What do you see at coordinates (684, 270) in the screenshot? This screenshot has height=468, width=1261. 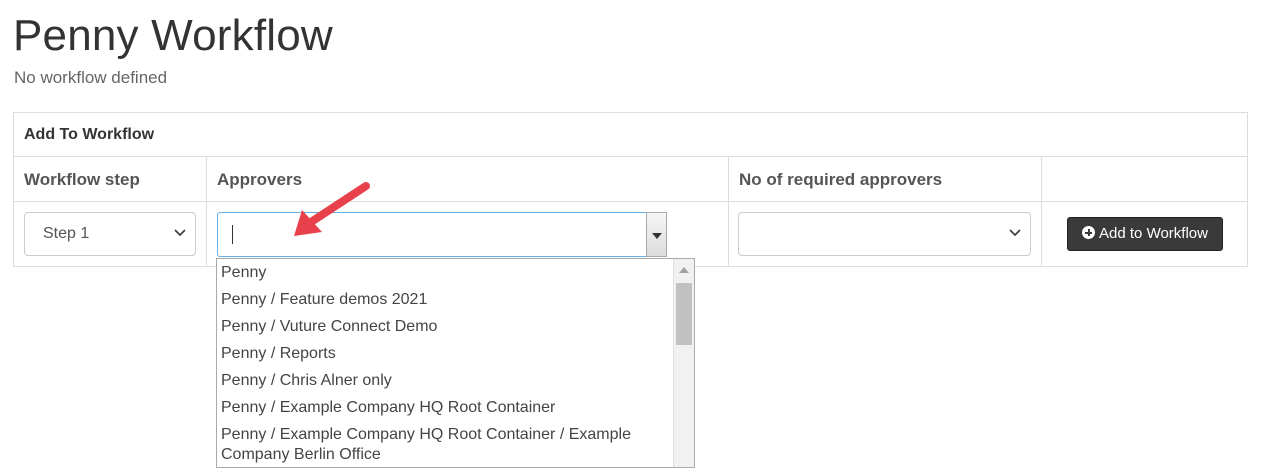 I see `scroll-up-arrow-icon` at bounding box center [684, 270].